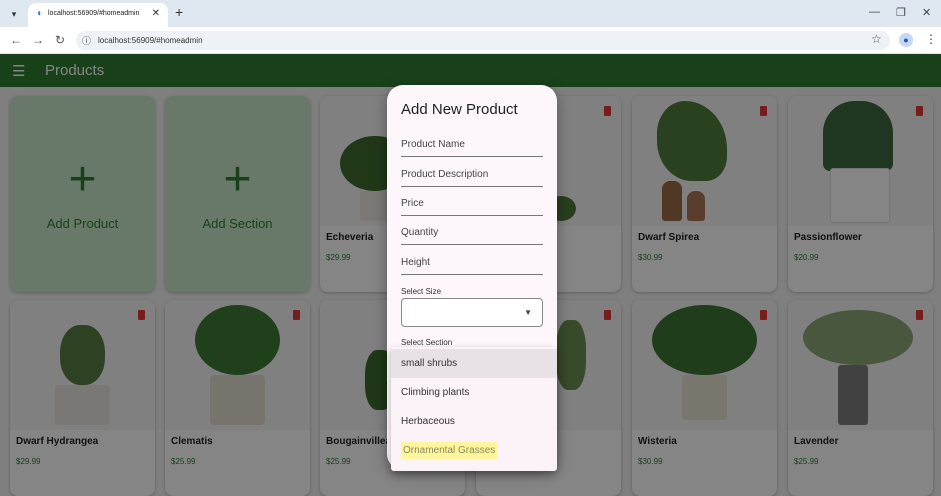  I want to click on option-label: Climbing plants, so click(435, 392).